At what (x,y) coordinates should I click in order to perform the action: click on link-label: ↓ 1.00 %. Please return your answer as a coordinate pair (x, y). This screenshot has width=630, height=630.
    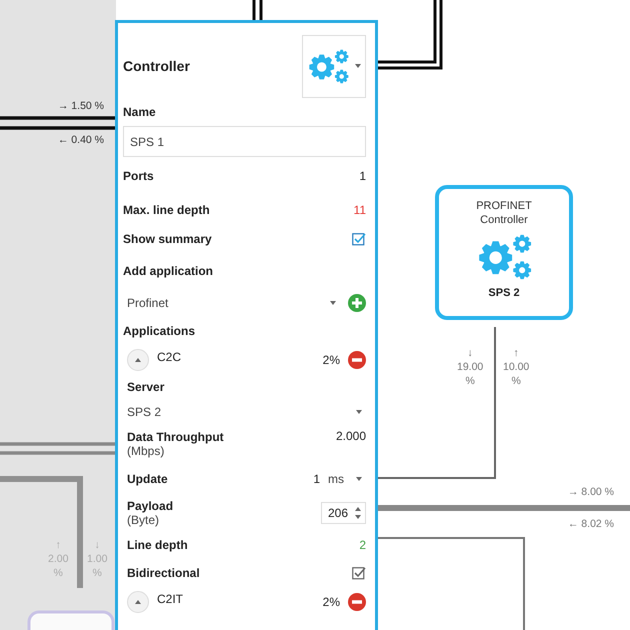
    Looking at the image, I should click on (97, 559).